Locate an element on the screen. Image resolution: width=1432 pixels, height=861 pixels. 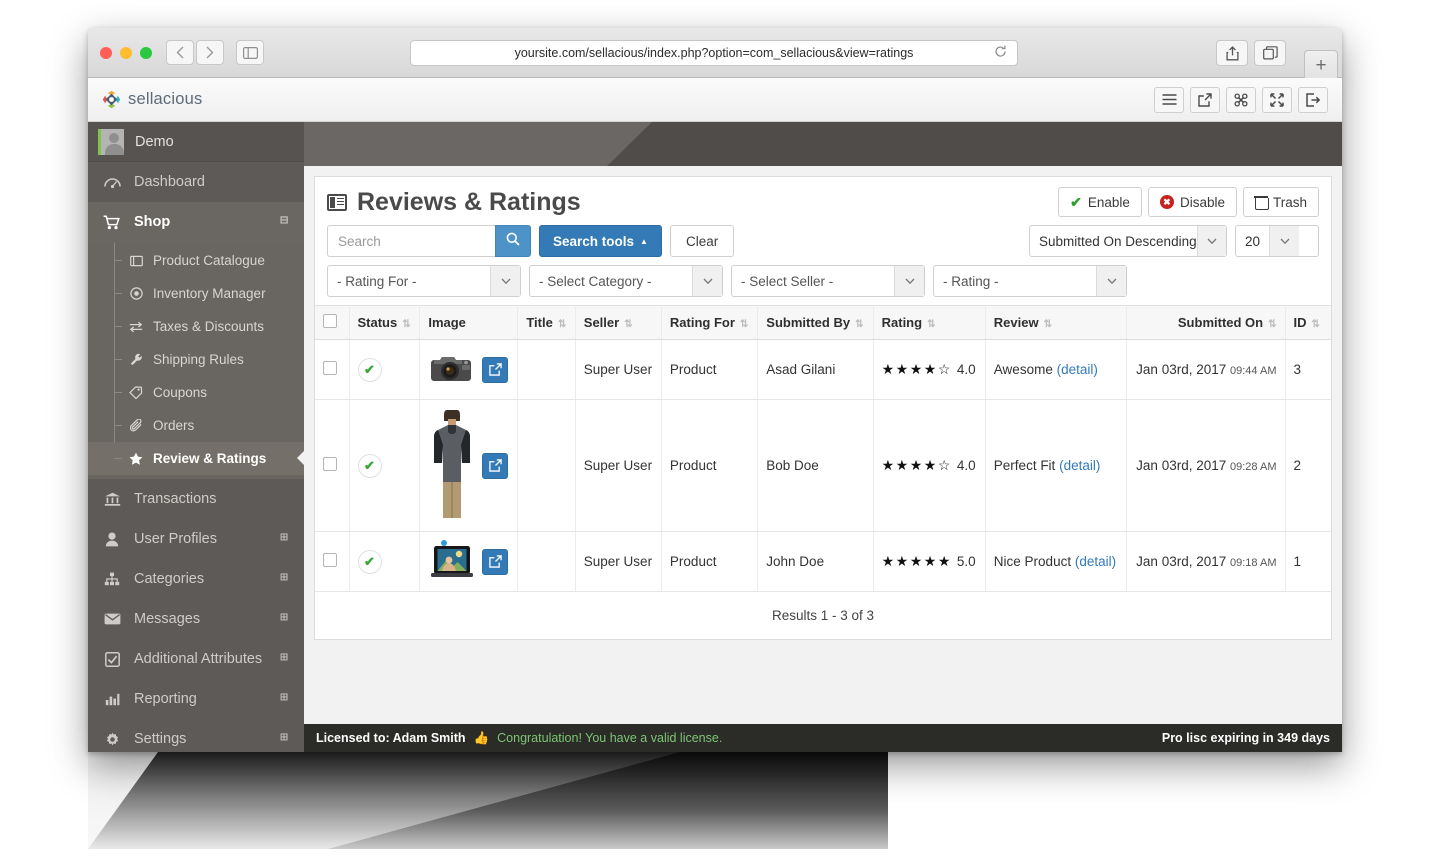
col-id: ID ⇅ is located at coordinates (1308, 322).